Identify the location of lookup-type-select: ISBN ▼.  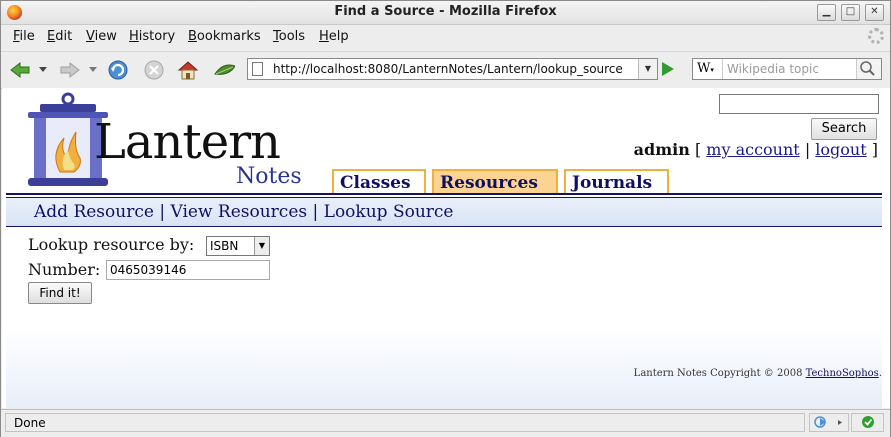
(238, 246).